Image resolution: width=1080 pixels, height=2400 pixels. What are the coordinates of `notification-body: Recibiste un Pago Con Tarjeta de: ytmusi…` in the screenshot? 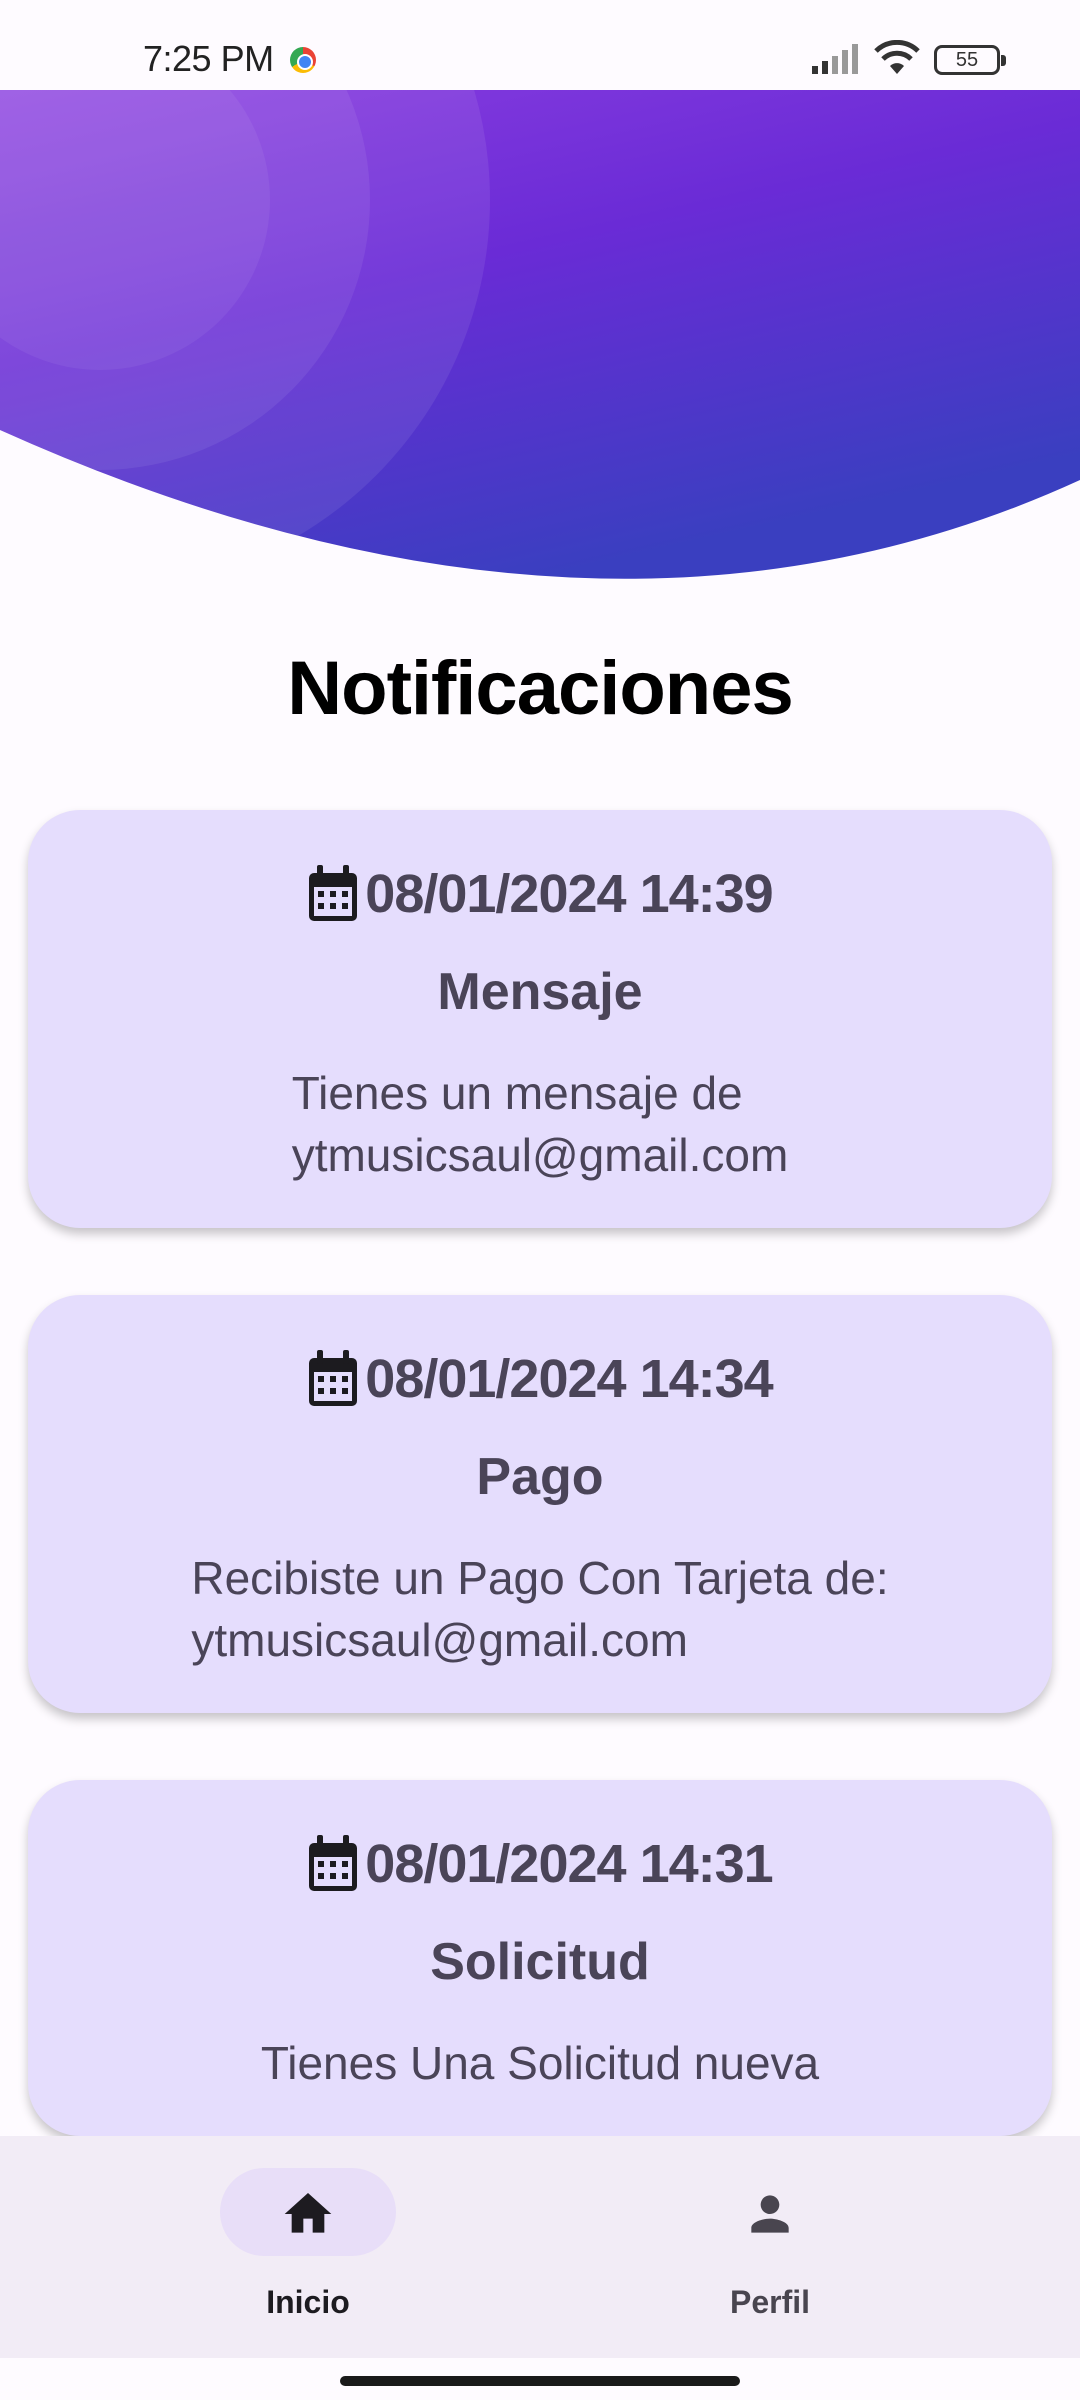 It's located at (540, 1609).